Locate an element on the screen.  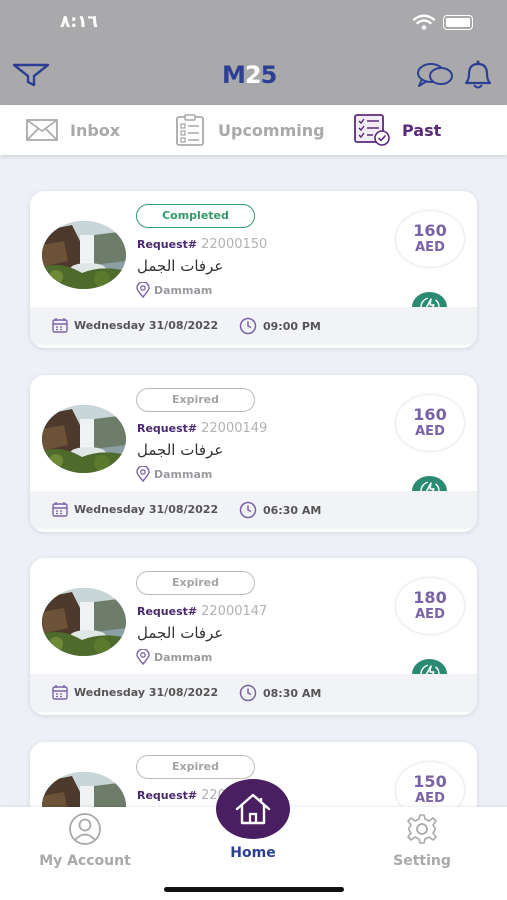
checklist-icon is located at coordinates (372, 130).